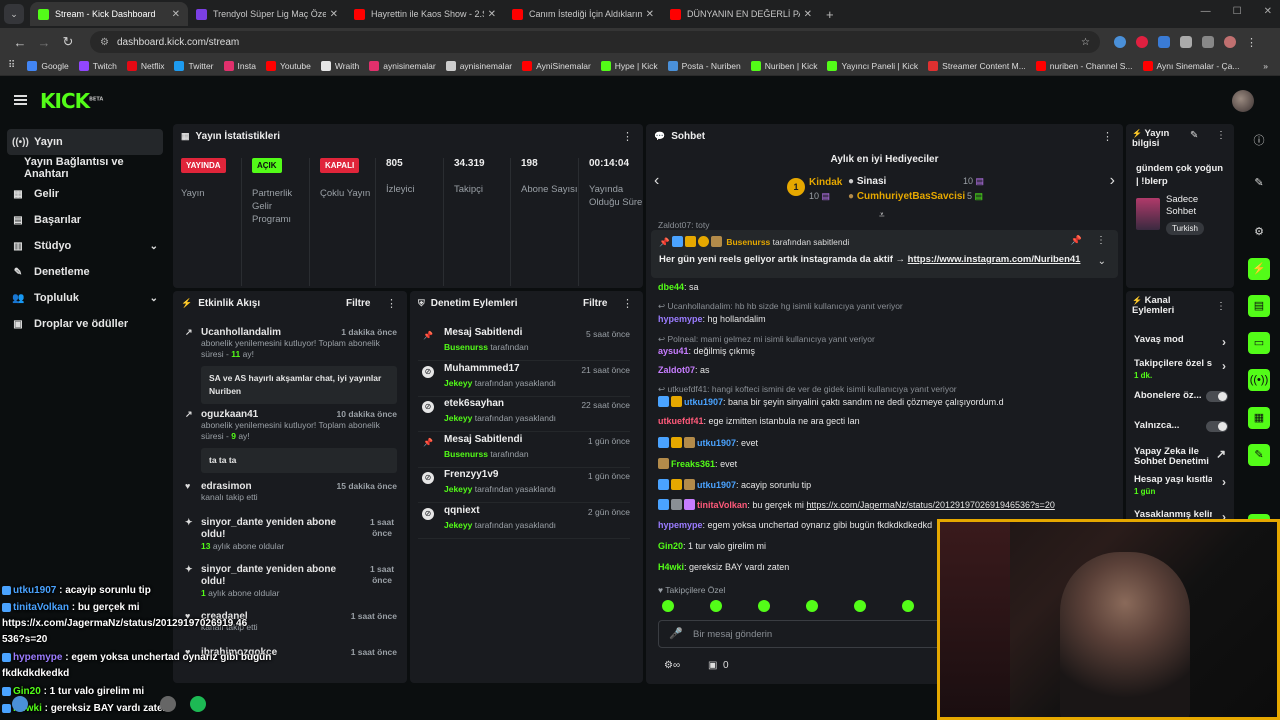 The height and width of the screenshot is (720, 1280). Describe the element at coordinates (1085, 42) in the screenshot. I see `bookmark-star-icon: ☆` at that location.